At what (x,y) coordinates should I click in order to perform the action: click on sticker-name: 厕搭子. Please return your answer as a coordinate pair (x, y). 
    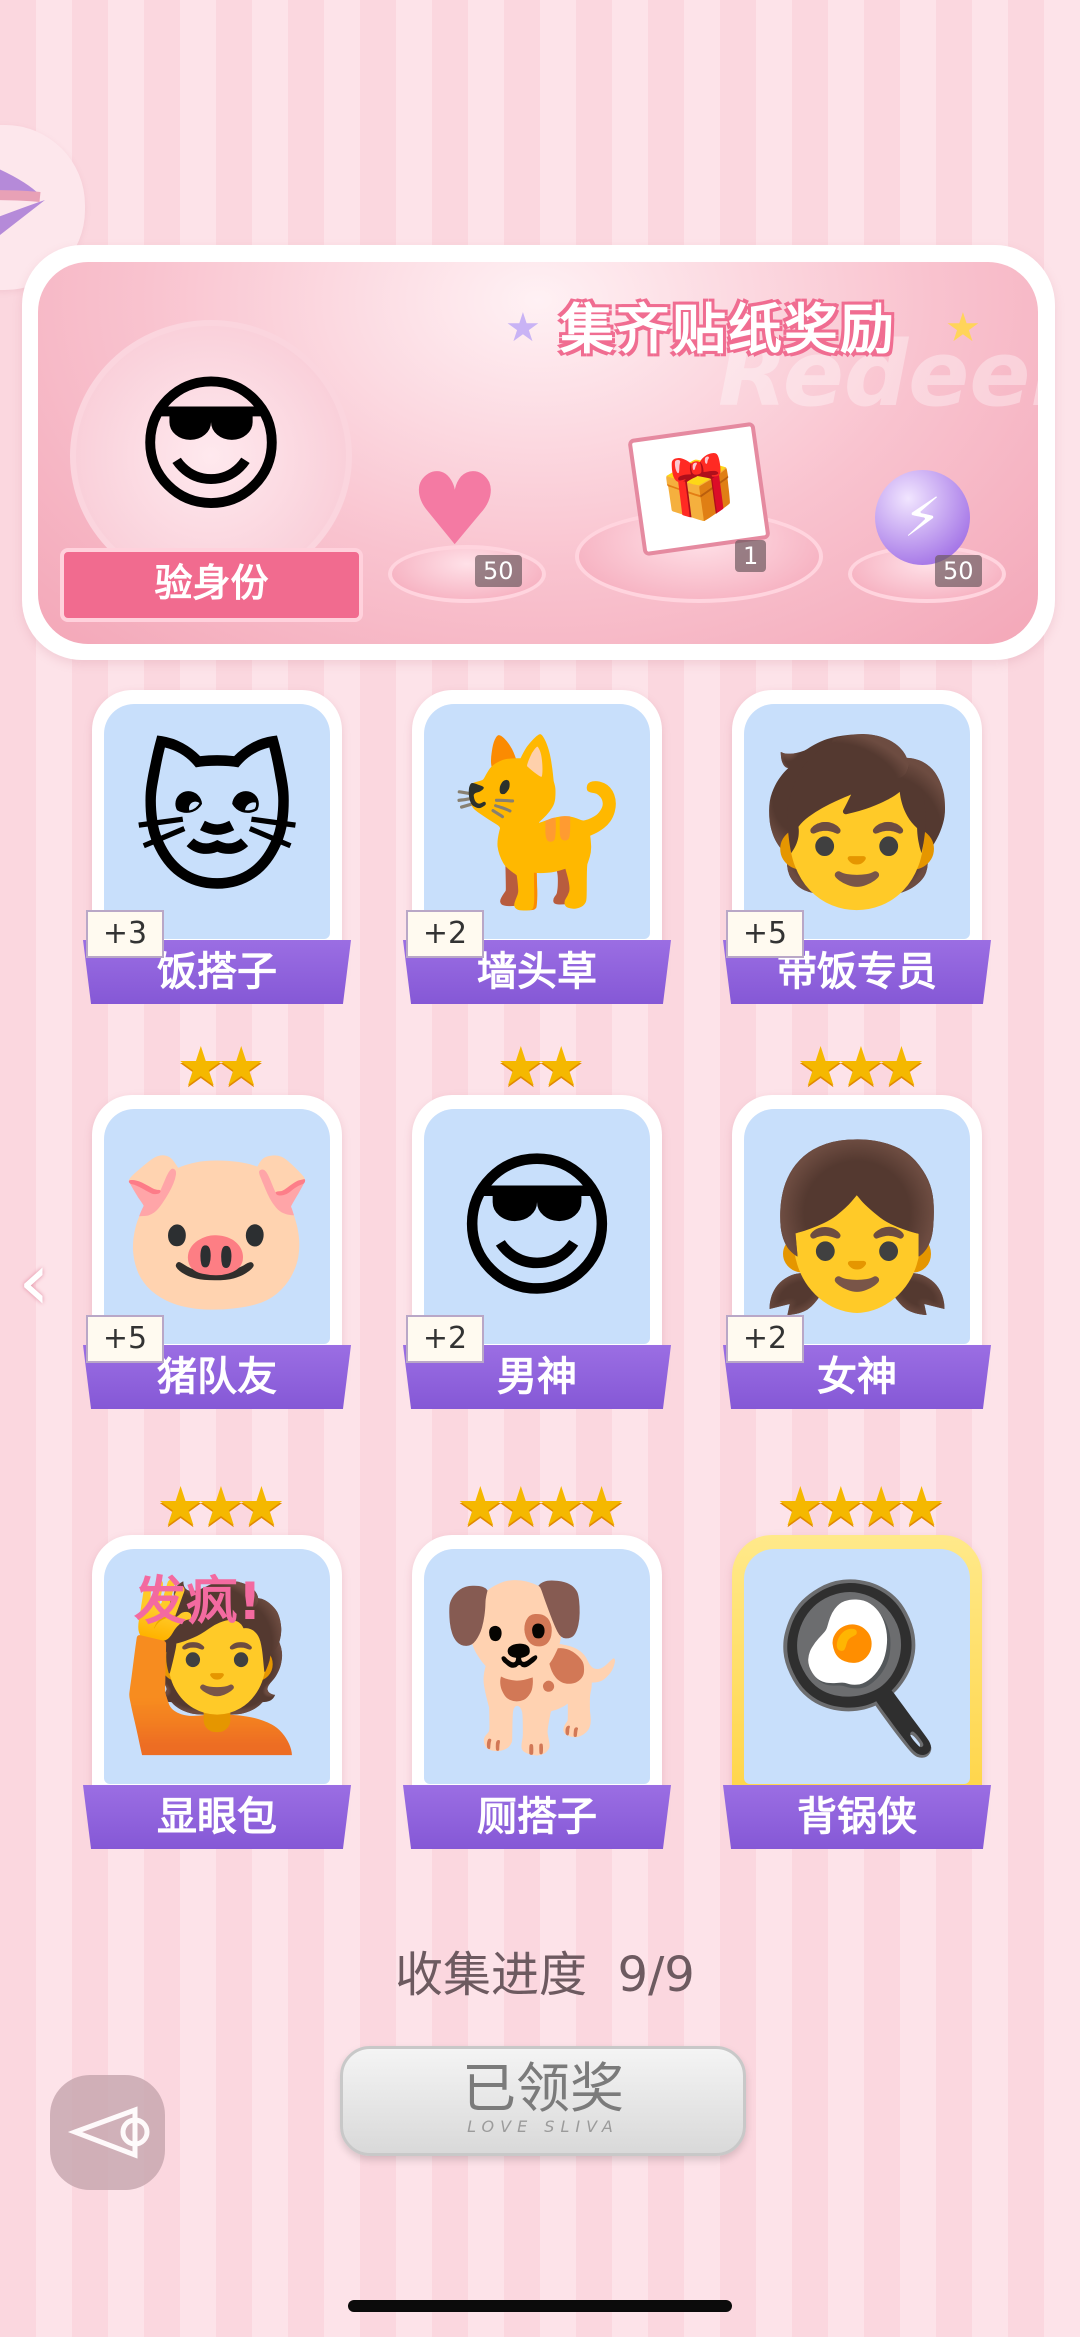
    Looking at the image, I should click on (537, 1817).